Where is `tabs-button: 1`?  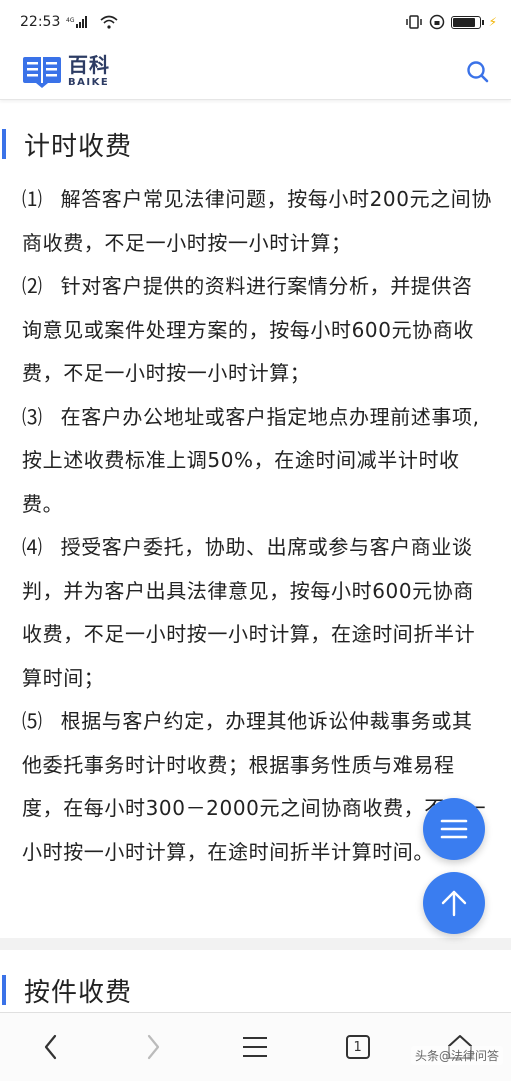
tabs-button: 1 is located at coordinates (358, 1047).